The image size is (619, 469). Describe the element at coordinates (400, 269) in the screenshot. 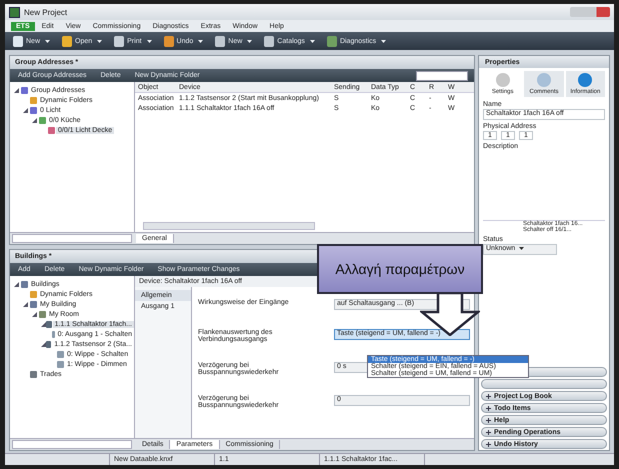

I see `callout-tooltip: Αλλαγή παραμέτρων` at that location.